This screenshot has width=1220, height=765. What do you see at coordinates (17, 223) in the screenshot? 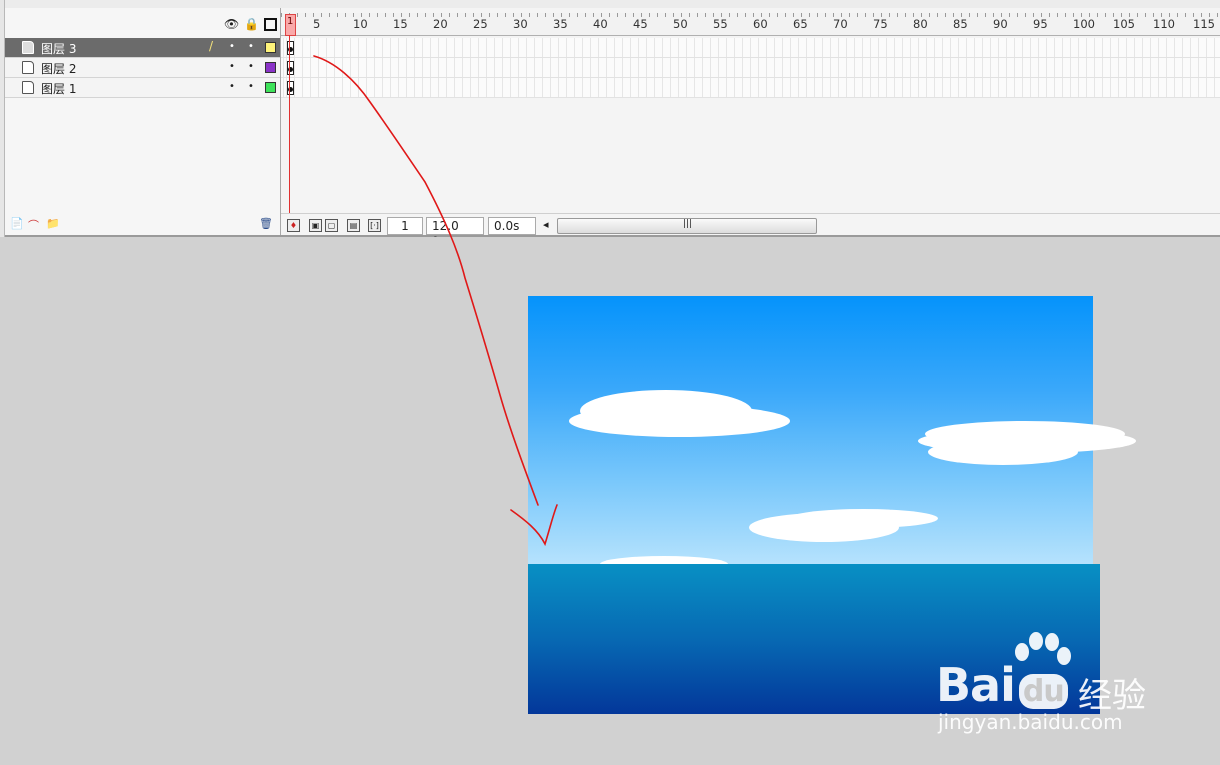
I see `add-layer-icon: 📄` at bounding box center [17, 223].